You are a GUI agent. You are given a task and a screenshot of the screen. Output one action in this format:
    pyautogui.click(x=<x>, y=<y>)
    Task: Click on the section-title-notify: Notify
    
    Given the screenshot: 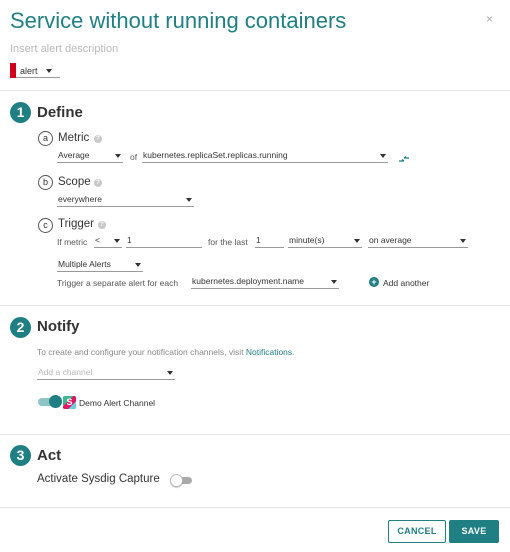 What is the action you would take?
    pyautogui.click(x=58, y=326)
    